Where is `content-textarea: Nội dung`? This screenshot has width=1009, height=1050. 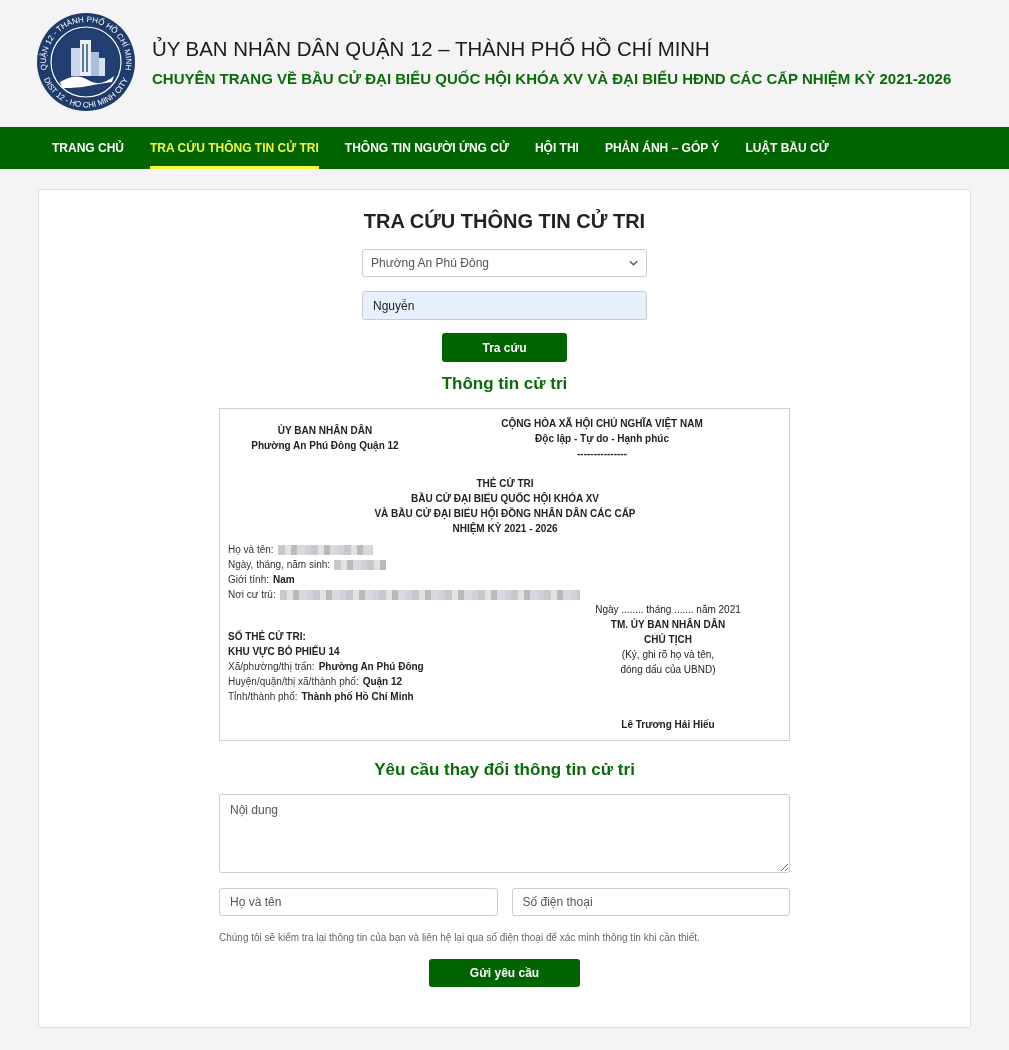
content-textarea: Nội dung is located at coordinates (504, 833).